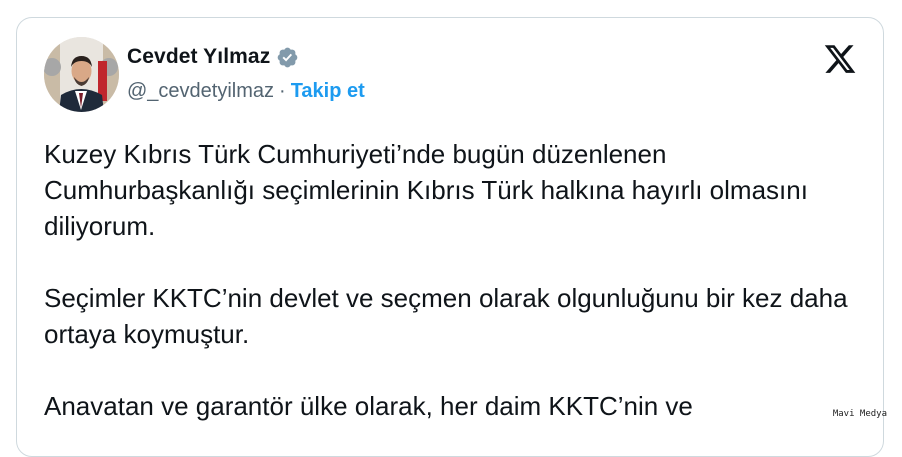  Describe the element at coordinates (200, 91) in the screenshot. I see `author-handle: @_cevdetyilmaz` at that location.